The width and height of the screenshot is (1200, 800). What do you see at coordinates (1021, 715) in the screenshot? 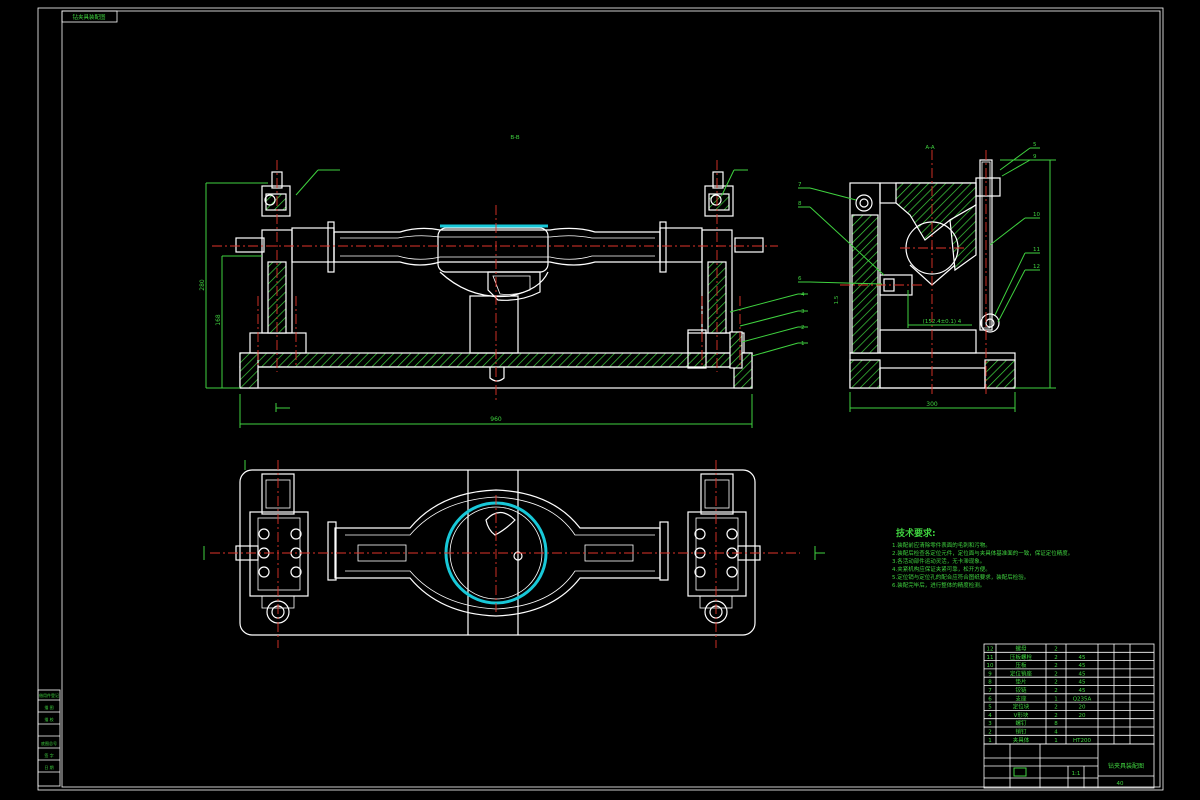
I see `parts-cell-name: V形块` at bounding box center [1021, 715].